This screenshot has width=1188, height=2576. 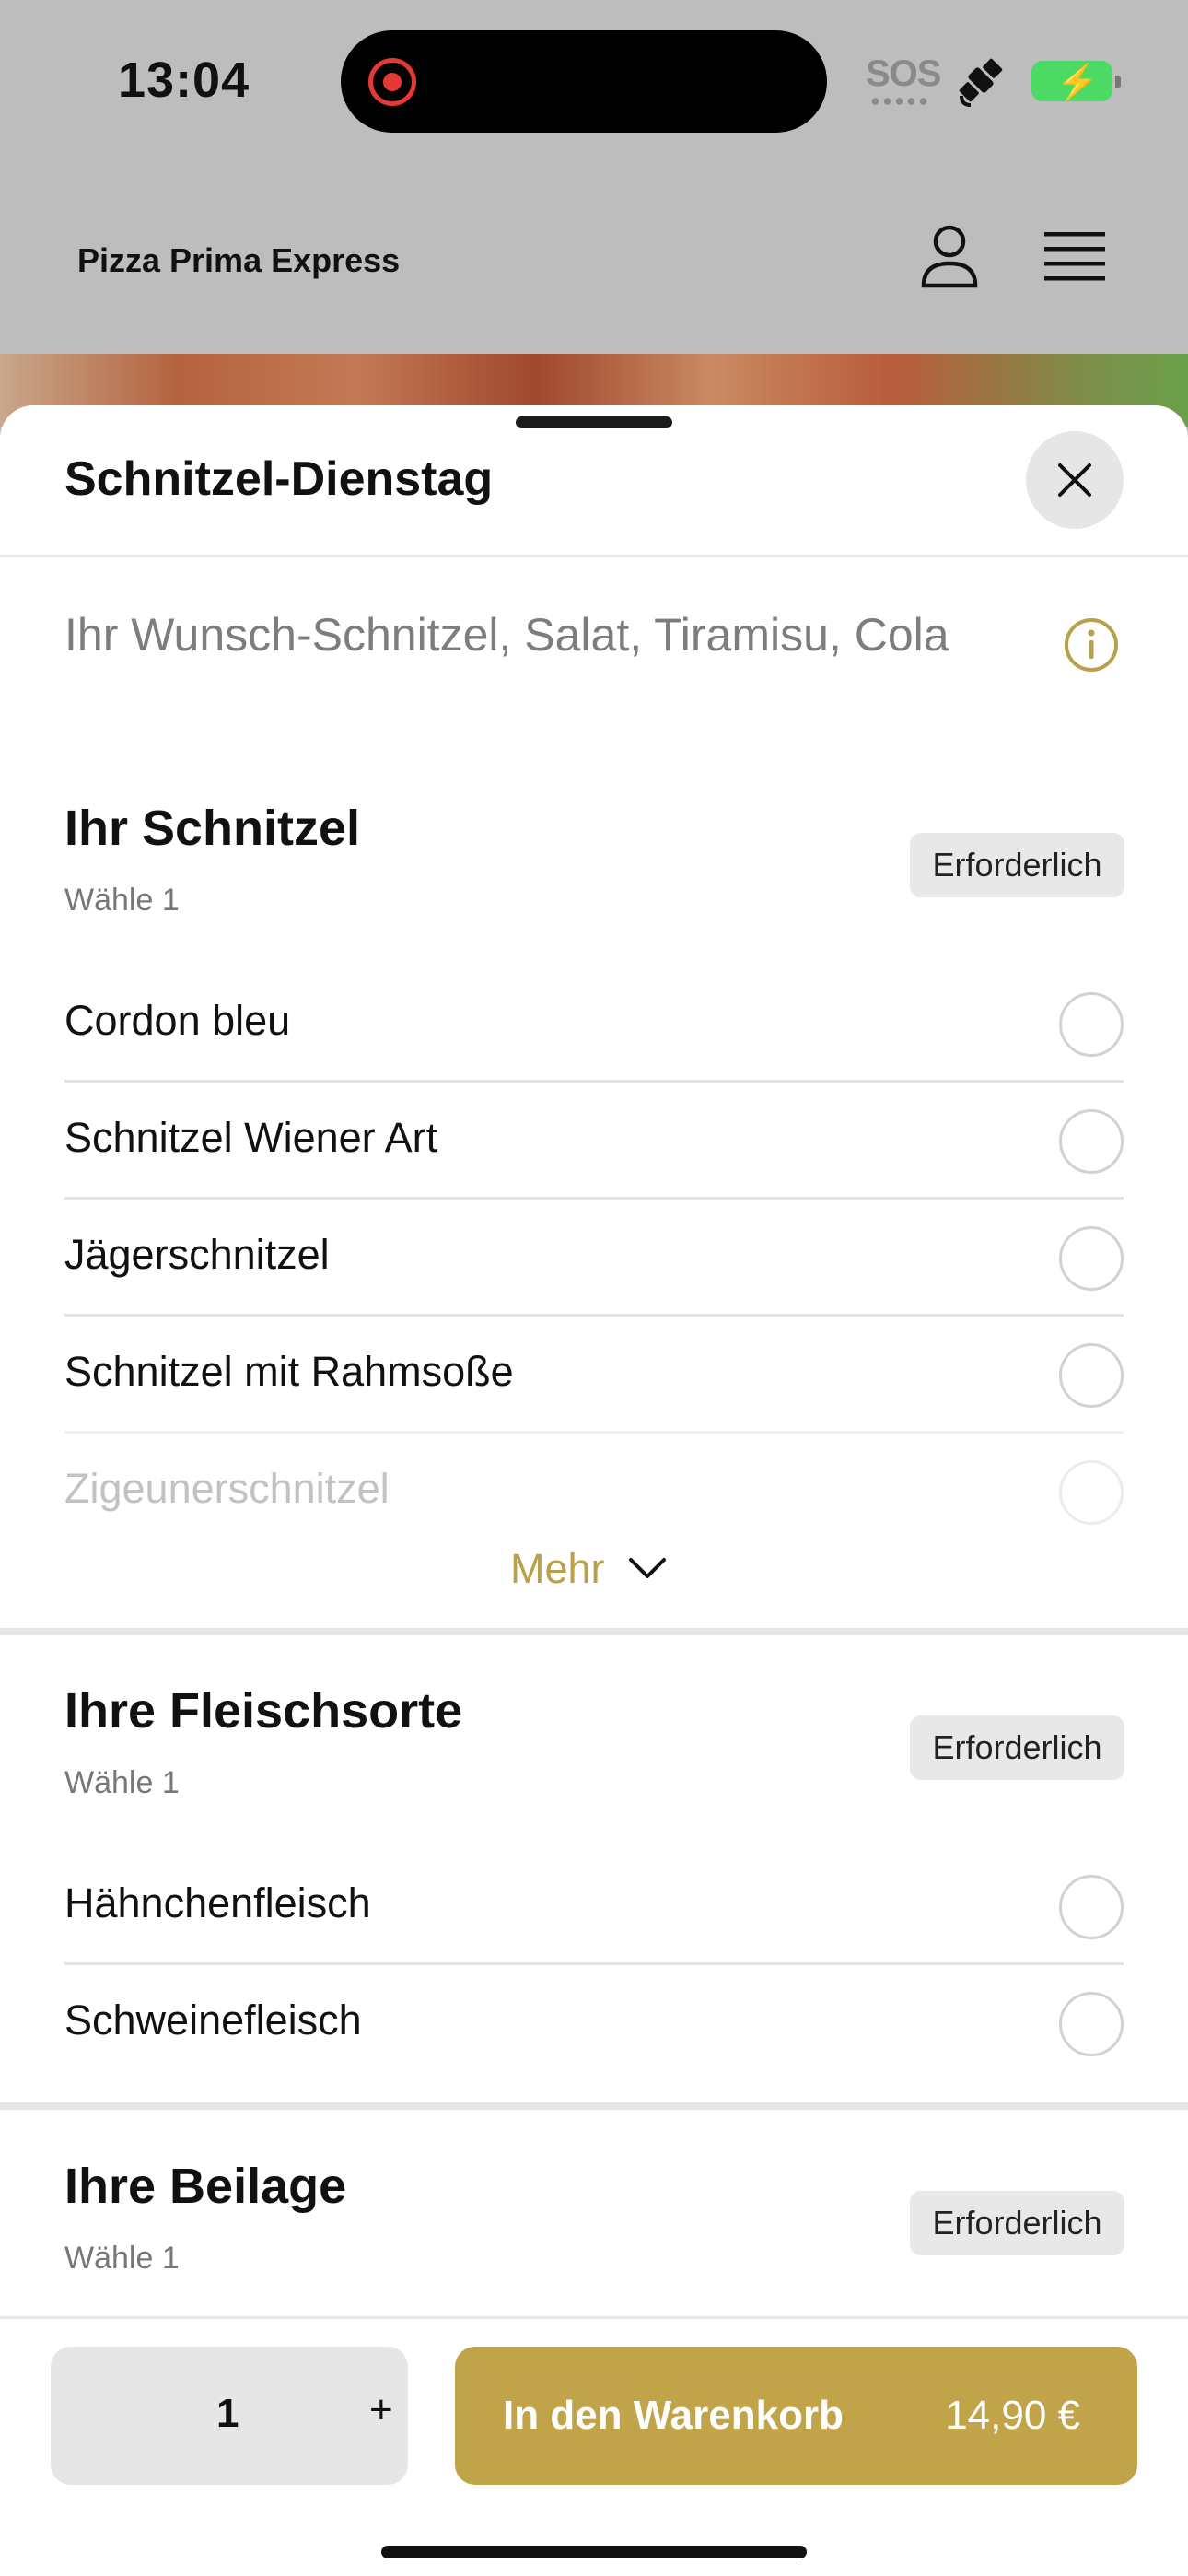 I want to click on status-bar: 13:04 SOS ⚡, so click(x=594, y=78).